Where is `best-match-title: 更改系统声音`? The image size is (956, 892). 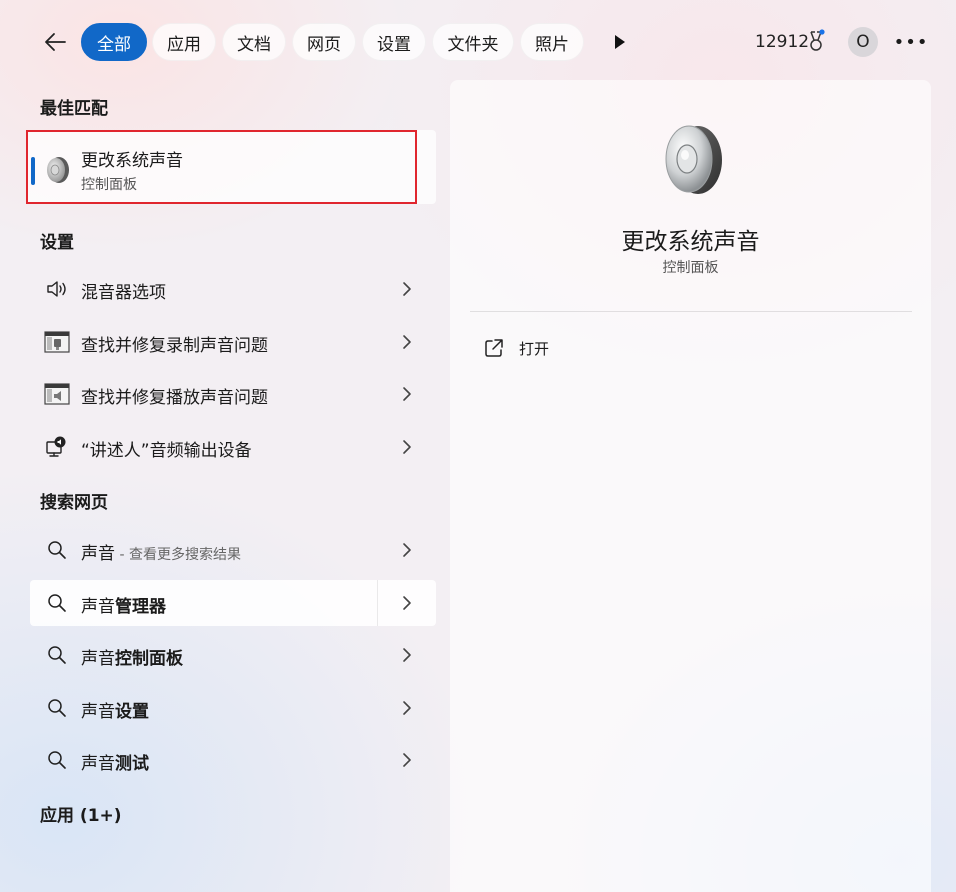 best-match-title: 更改系统声音 is located at coordinates (132, 161).